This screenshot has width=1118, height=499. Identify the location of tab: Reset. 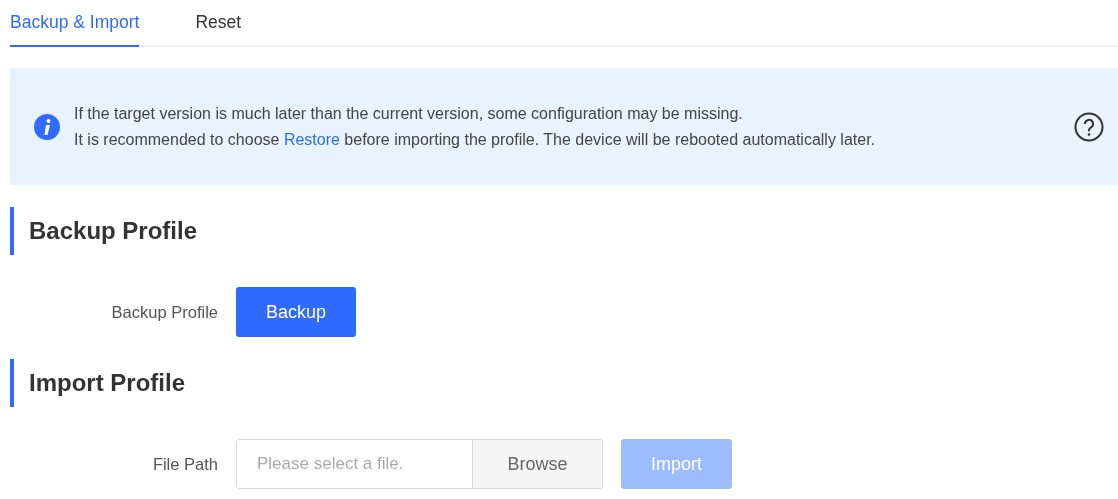
(218, 23).